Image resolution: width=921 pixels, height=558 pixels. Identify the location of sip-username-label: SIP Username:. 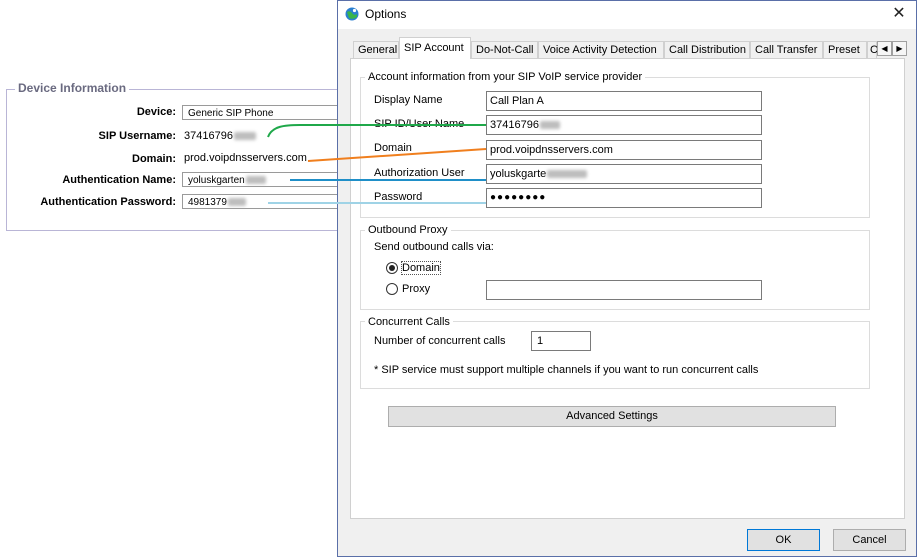
(137, 136).